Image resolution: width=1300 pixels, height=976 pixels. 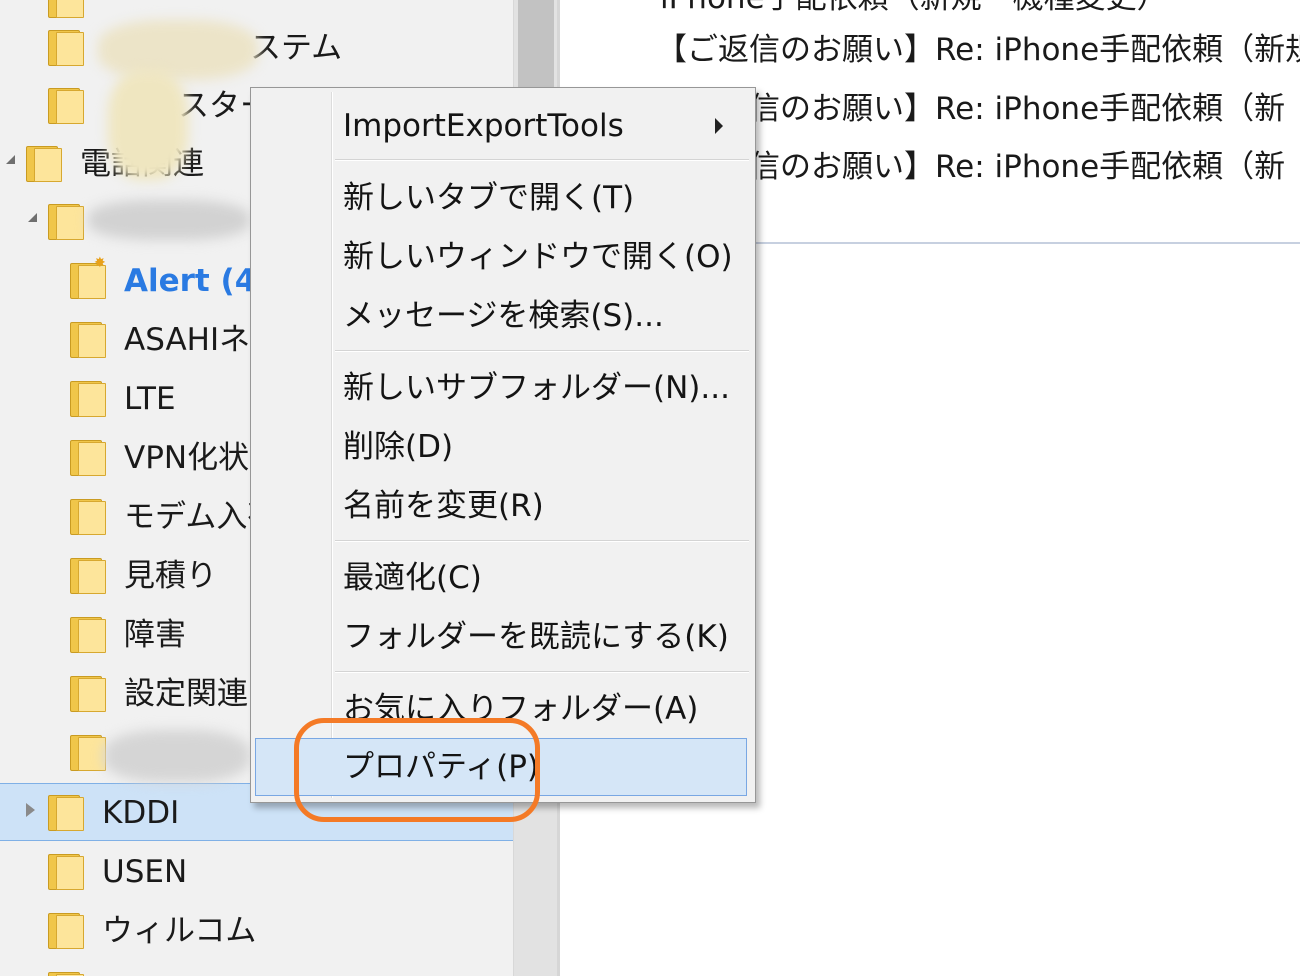 I want to click on folder-row, so click(x=256, y=968).